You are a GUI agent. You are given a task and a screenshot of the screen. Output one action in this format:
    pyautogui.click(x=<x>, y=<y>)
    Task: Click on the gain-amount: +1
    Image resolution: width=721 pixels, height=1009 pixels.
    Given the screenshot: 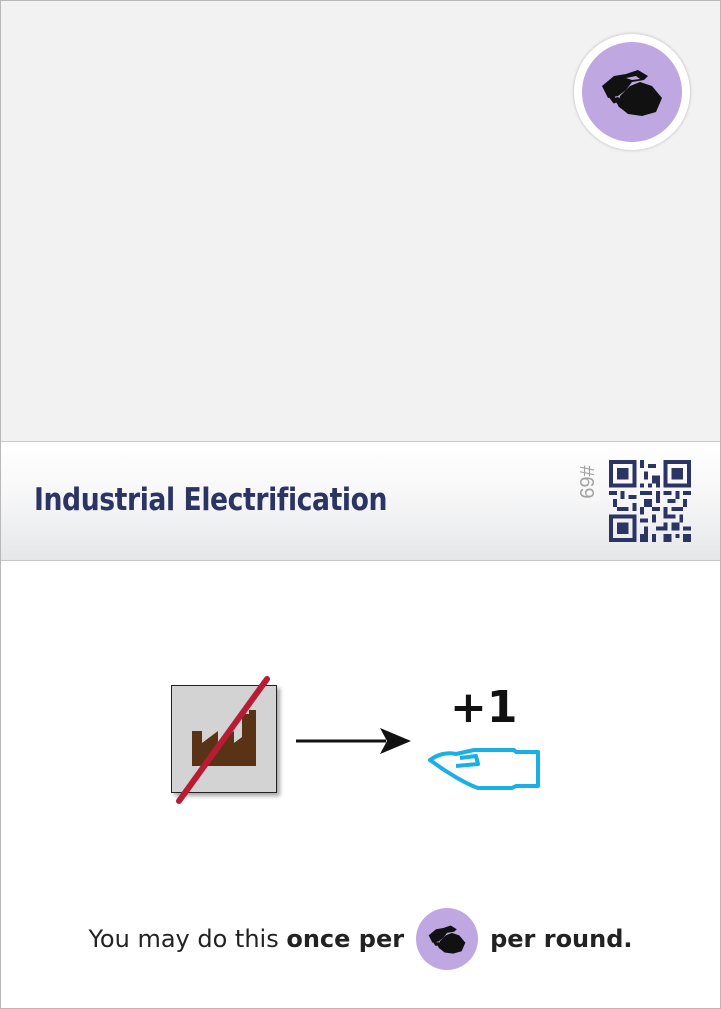 What is the action you would take?
    pyautogui.click(x=484, y=707)
    